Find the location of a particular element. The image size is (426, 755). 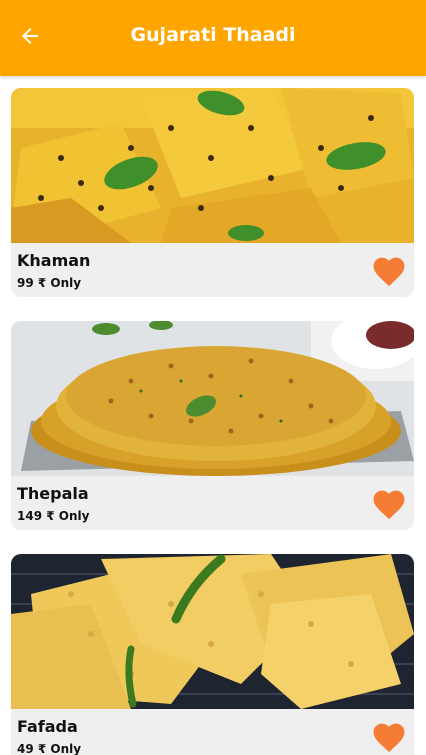

page-title: Gujarati Thaadi is located at coordinates (213, 35).